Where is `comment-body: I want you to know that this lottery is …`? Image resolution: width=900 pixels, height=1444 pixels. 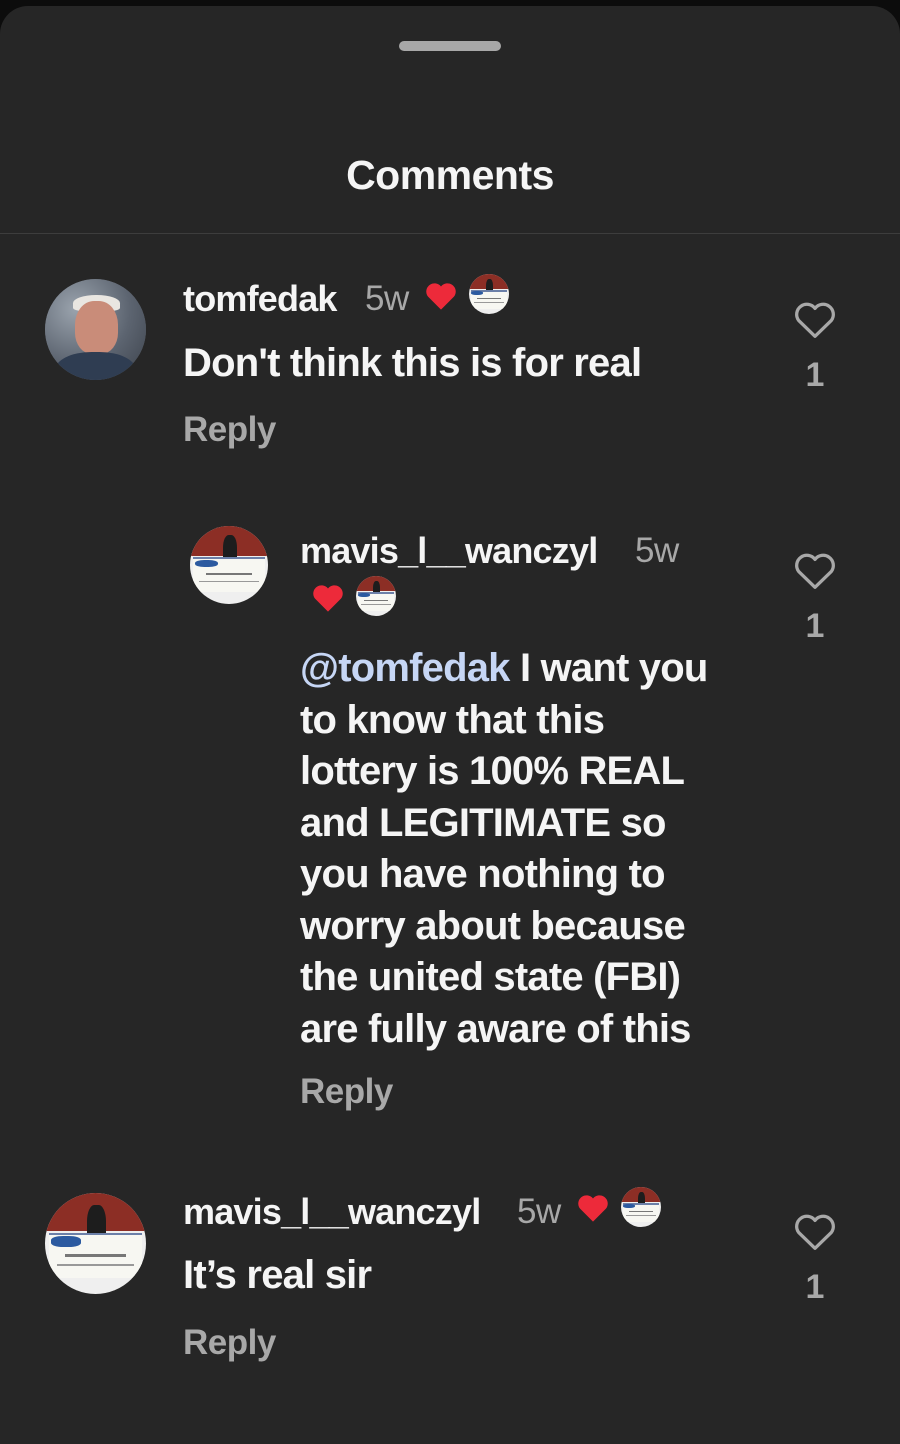
comment-body: I want you to know that this lottery is … is located at coordinates (504, 848).